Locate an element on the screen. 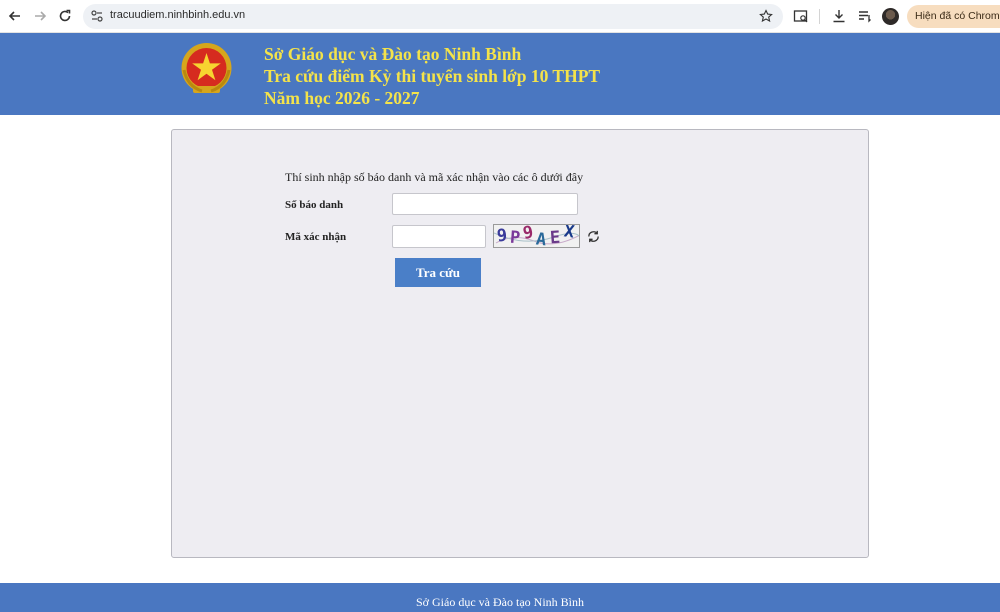 The width and height of the screenshot is (1000, 612). site-footer: Sở Giáo dục và Đào tạo Ninh Bình is located at coordinates (500, 597).